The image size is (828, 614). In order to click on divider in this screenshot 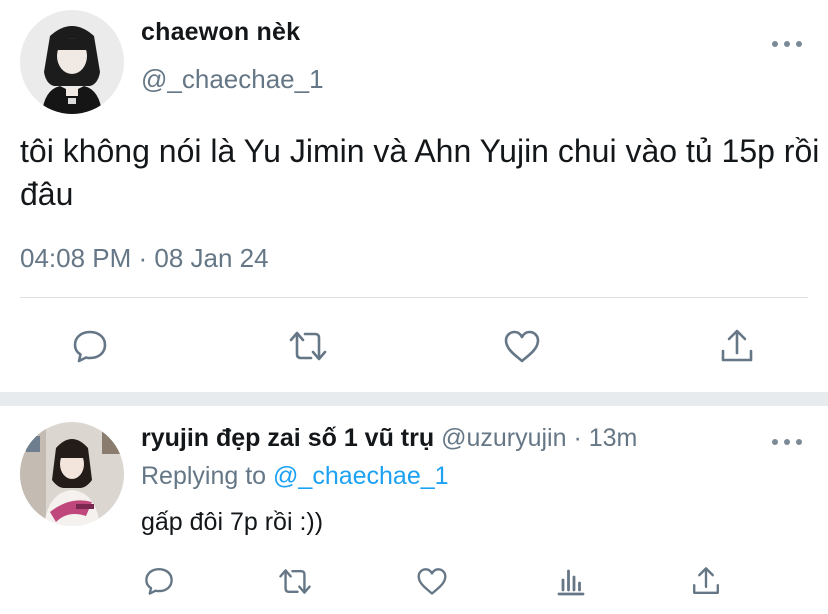, I will do `click(414, 297)`.